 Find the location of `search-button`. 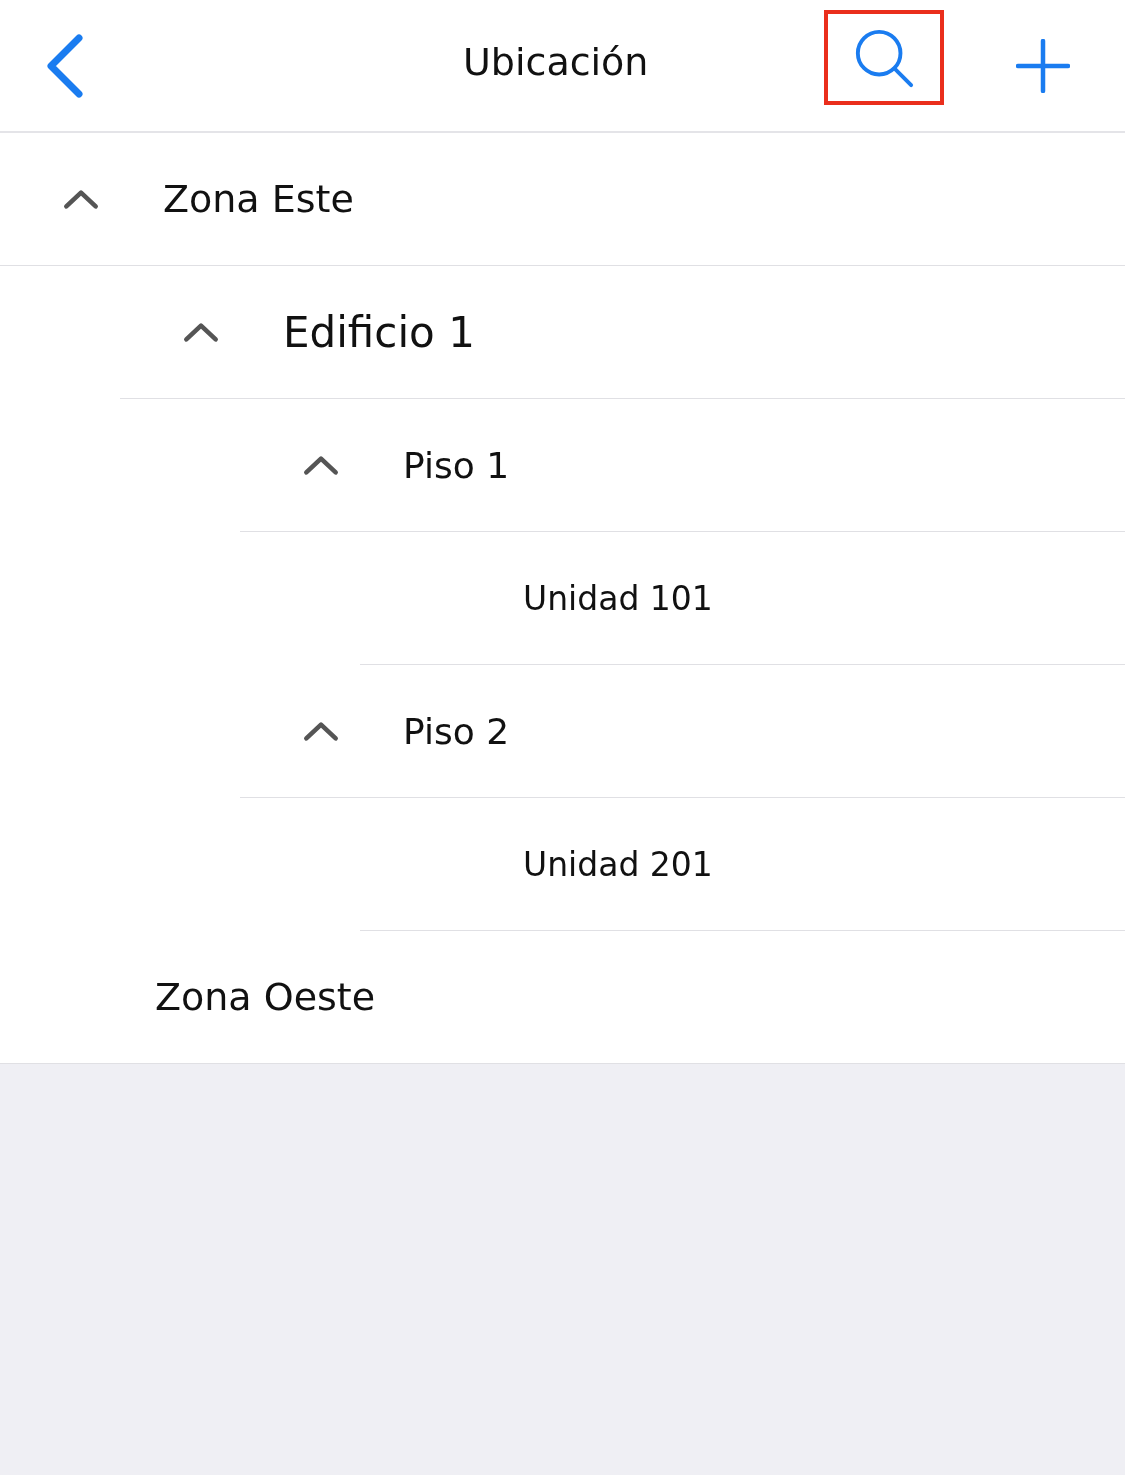

search-button is located at coordinates (884, 57).